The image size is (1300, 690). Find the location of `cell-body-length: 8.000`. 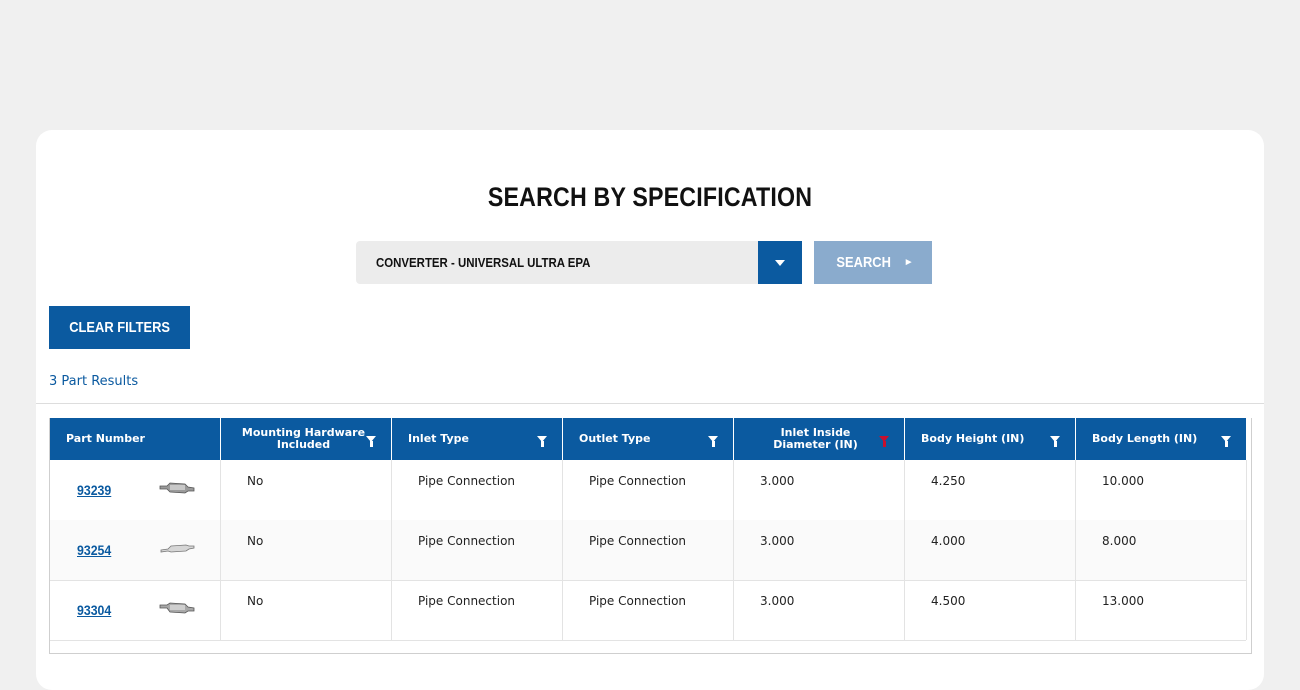

cell-body-length: 8.000 is located at coordinates (1161, 550).